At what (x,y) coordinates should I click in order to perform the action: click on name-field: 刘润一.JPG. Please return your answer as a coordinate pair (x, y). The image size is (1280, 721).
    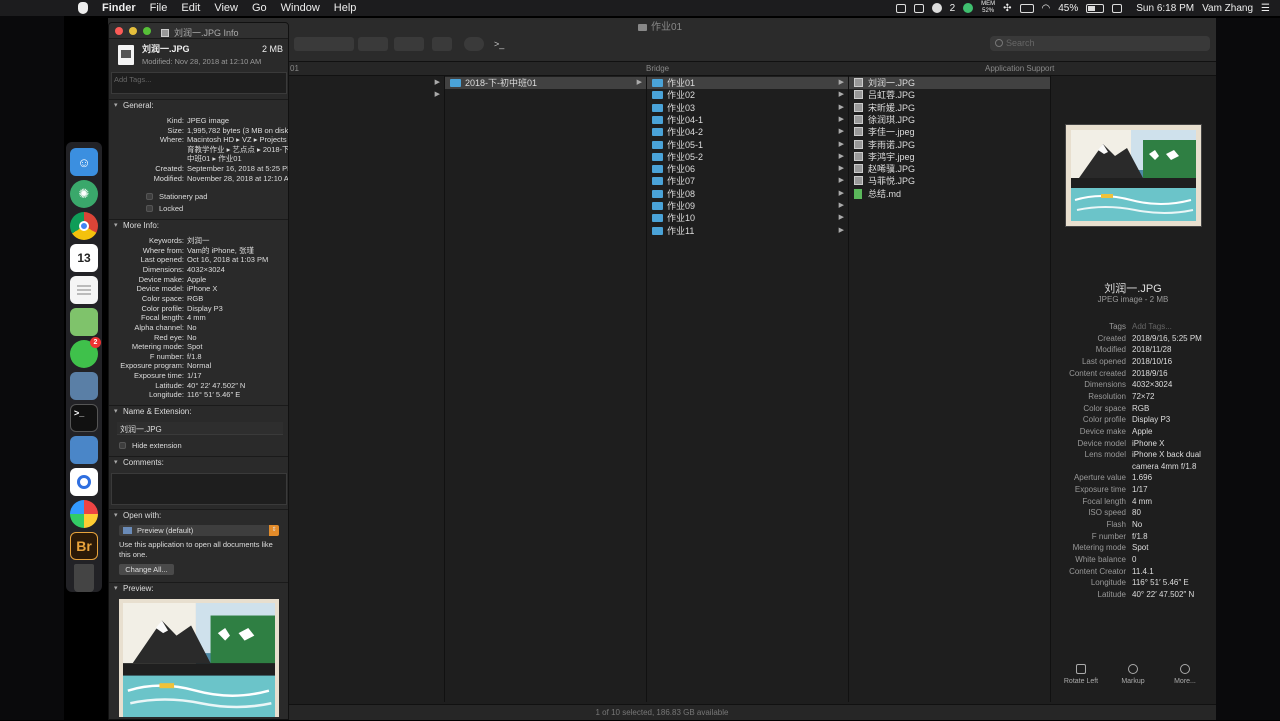
    Looking at the image, I should click on (200, 428).